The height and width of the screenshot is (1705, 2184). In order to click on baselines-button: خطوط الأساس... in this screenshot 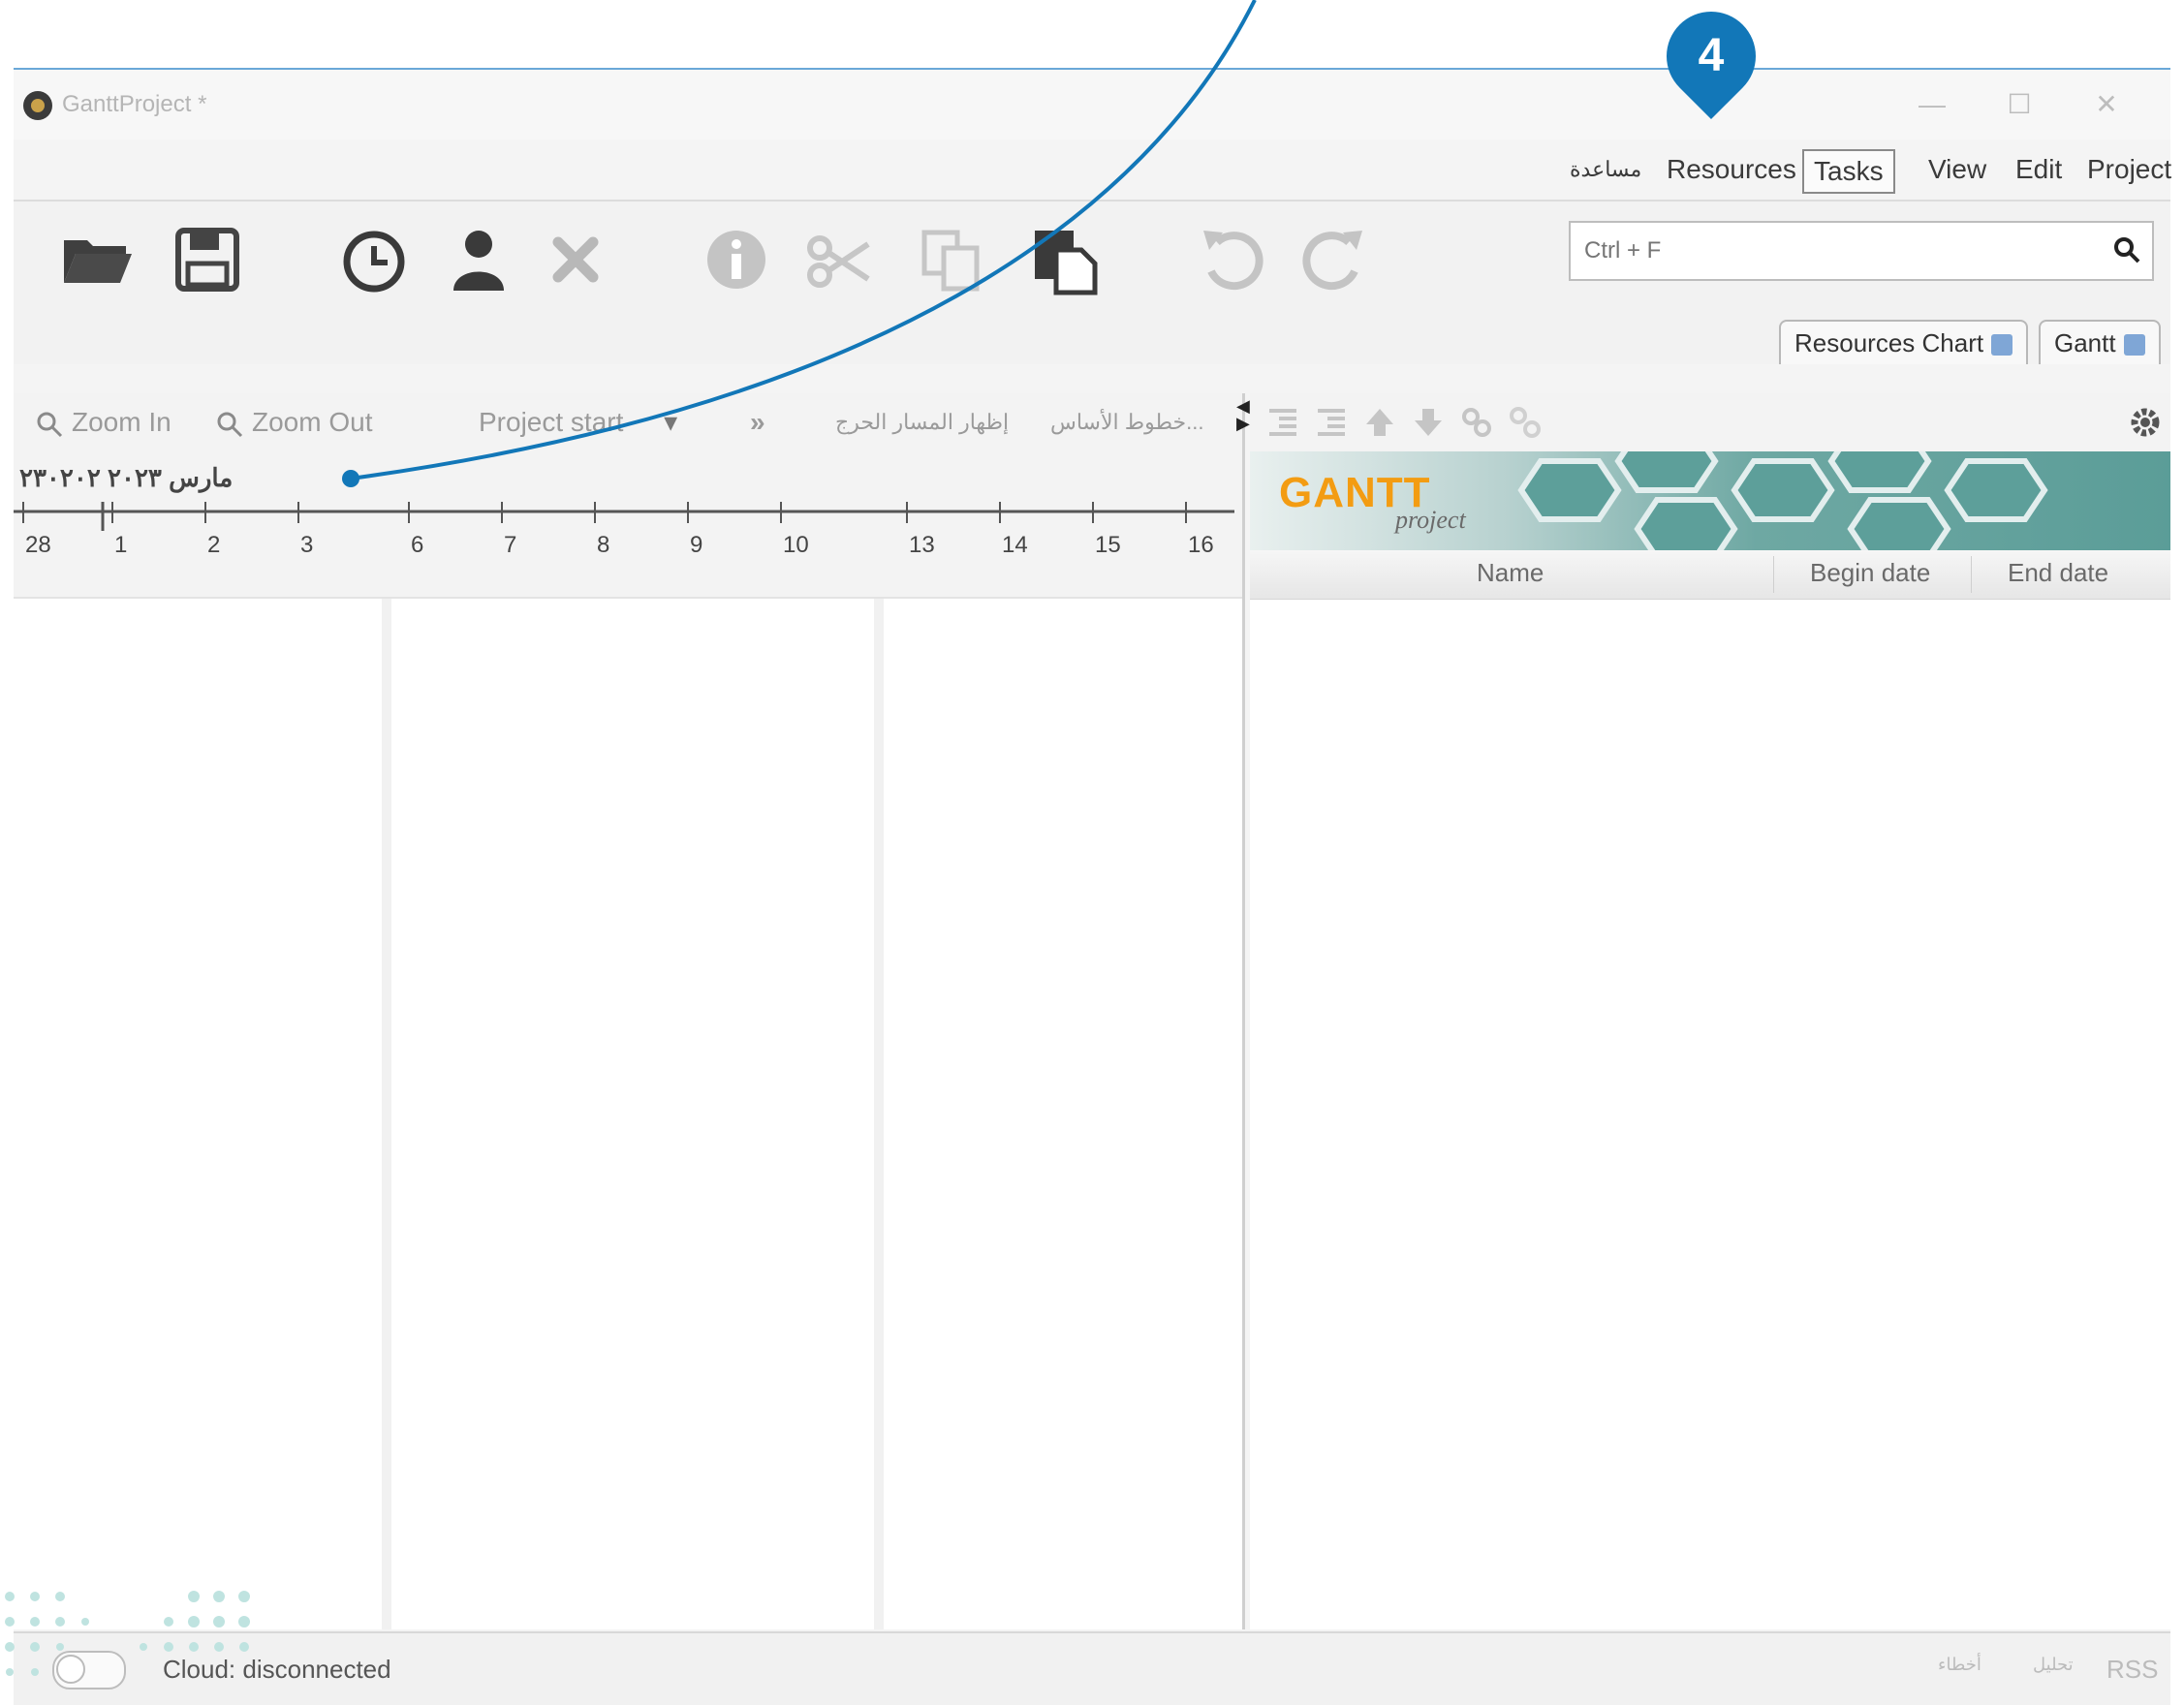, I will do `click(1126, 422)`.